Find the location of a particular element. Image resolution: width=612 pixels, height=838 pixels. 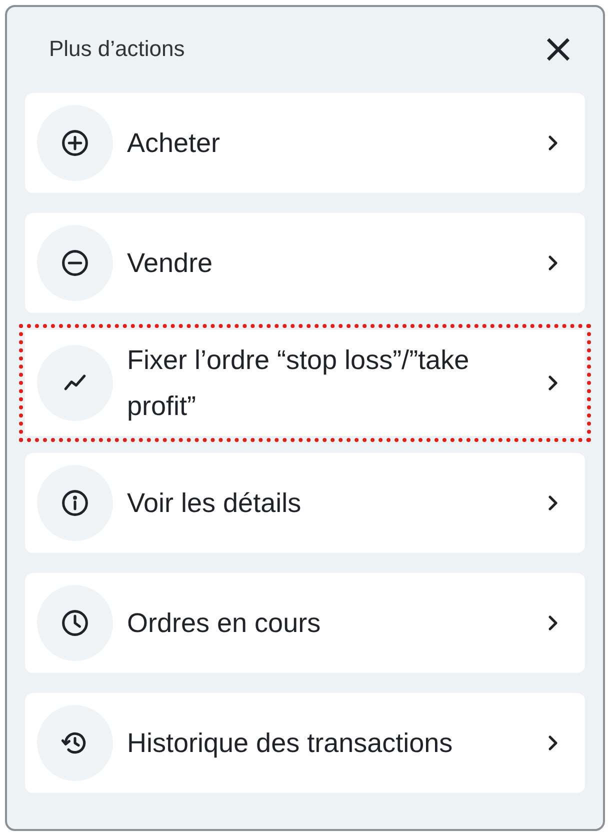

action-item: Fixer l’ordre “stop loss”/”take profit” is located at coordinates (305, 383).